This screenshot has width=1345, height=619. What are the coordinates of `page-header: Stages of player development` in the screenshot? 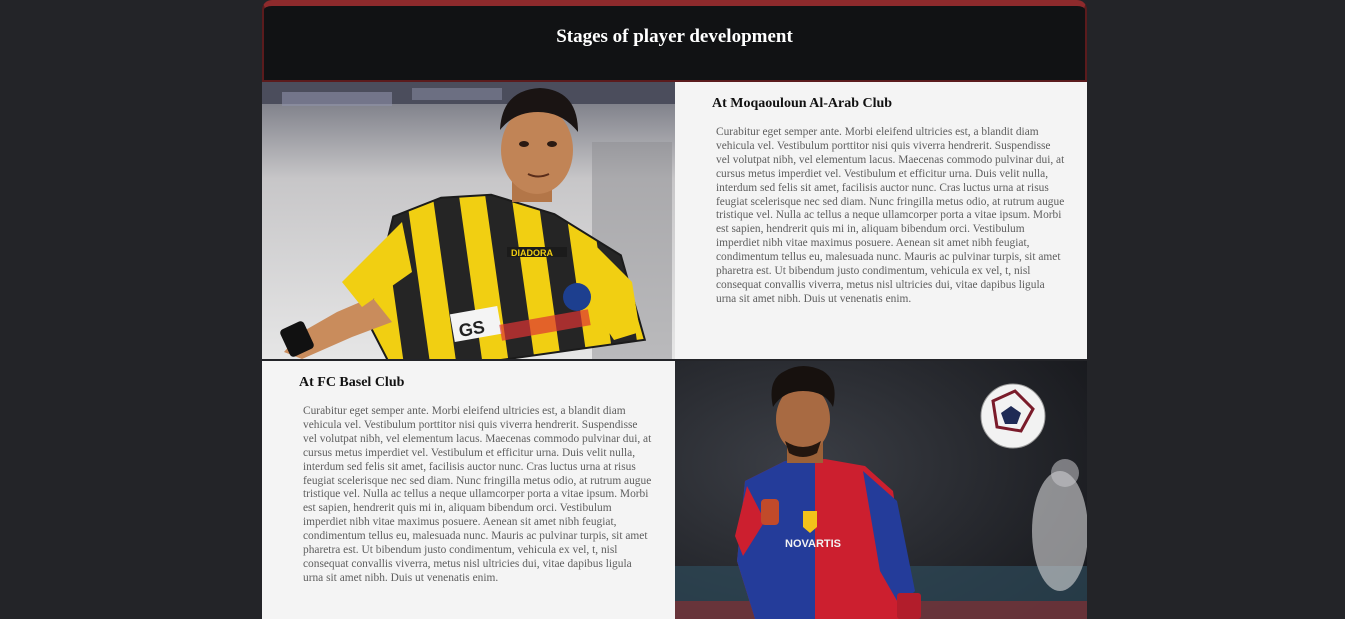 It's located at (674, 41).